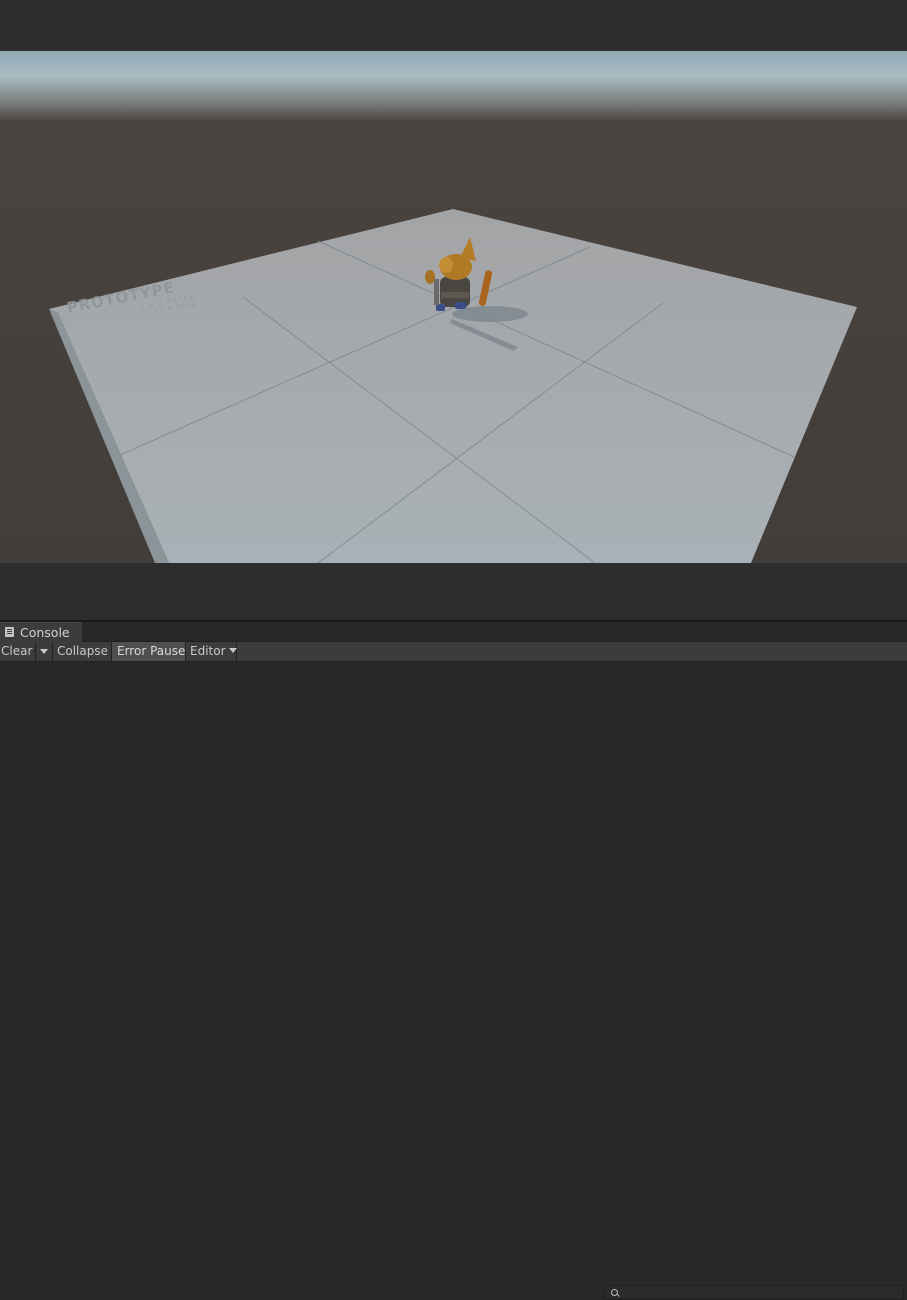  Describe the element at coordinates (453, 86) in the screenshot. I see `sky` at that location.